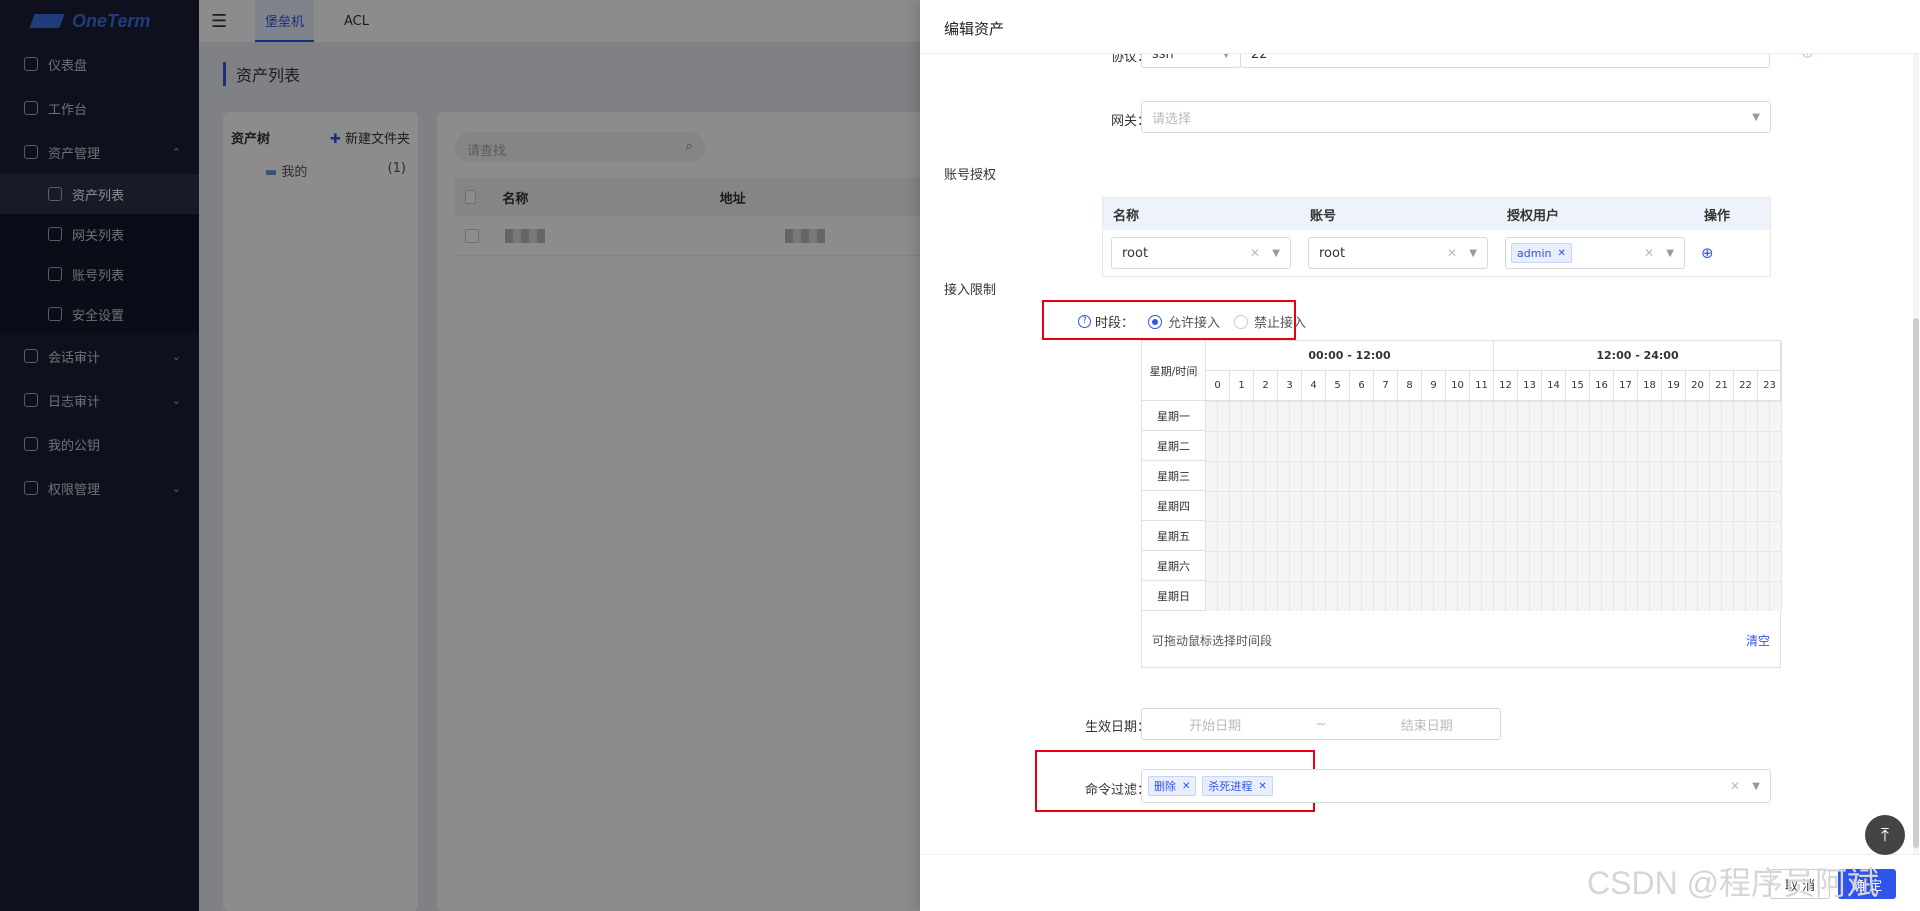  What do you see at coordinates (970, 290) in the screenshot?
I see `access-limit-section-title: 接入限制` at bounding box center [970, 290].